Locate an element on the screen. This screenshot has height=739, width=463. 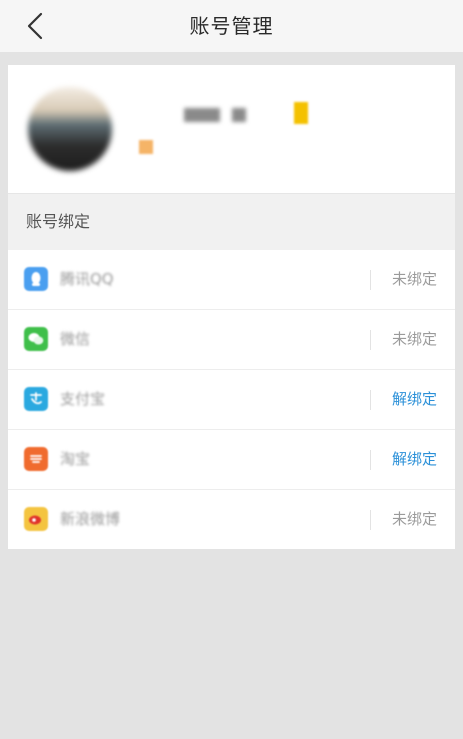
bindings-section-header: 账号绑定 is located at coordinates (231, 222).